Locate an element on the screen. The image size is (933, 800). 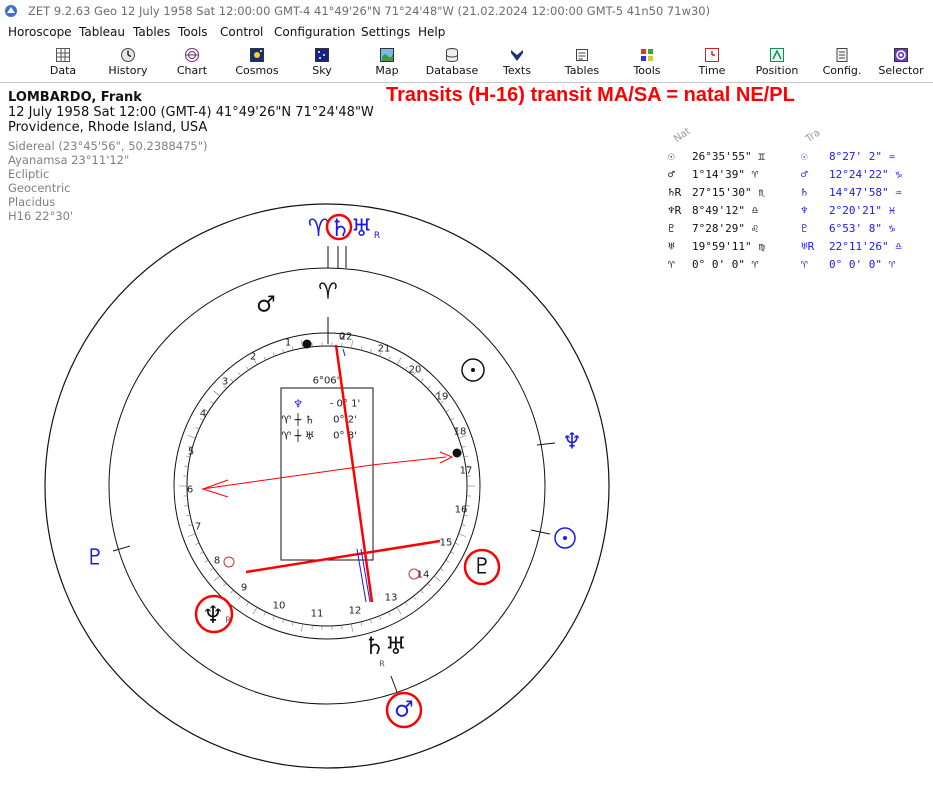
natal-glyph: ☉ is located at coordinates (671, 156).